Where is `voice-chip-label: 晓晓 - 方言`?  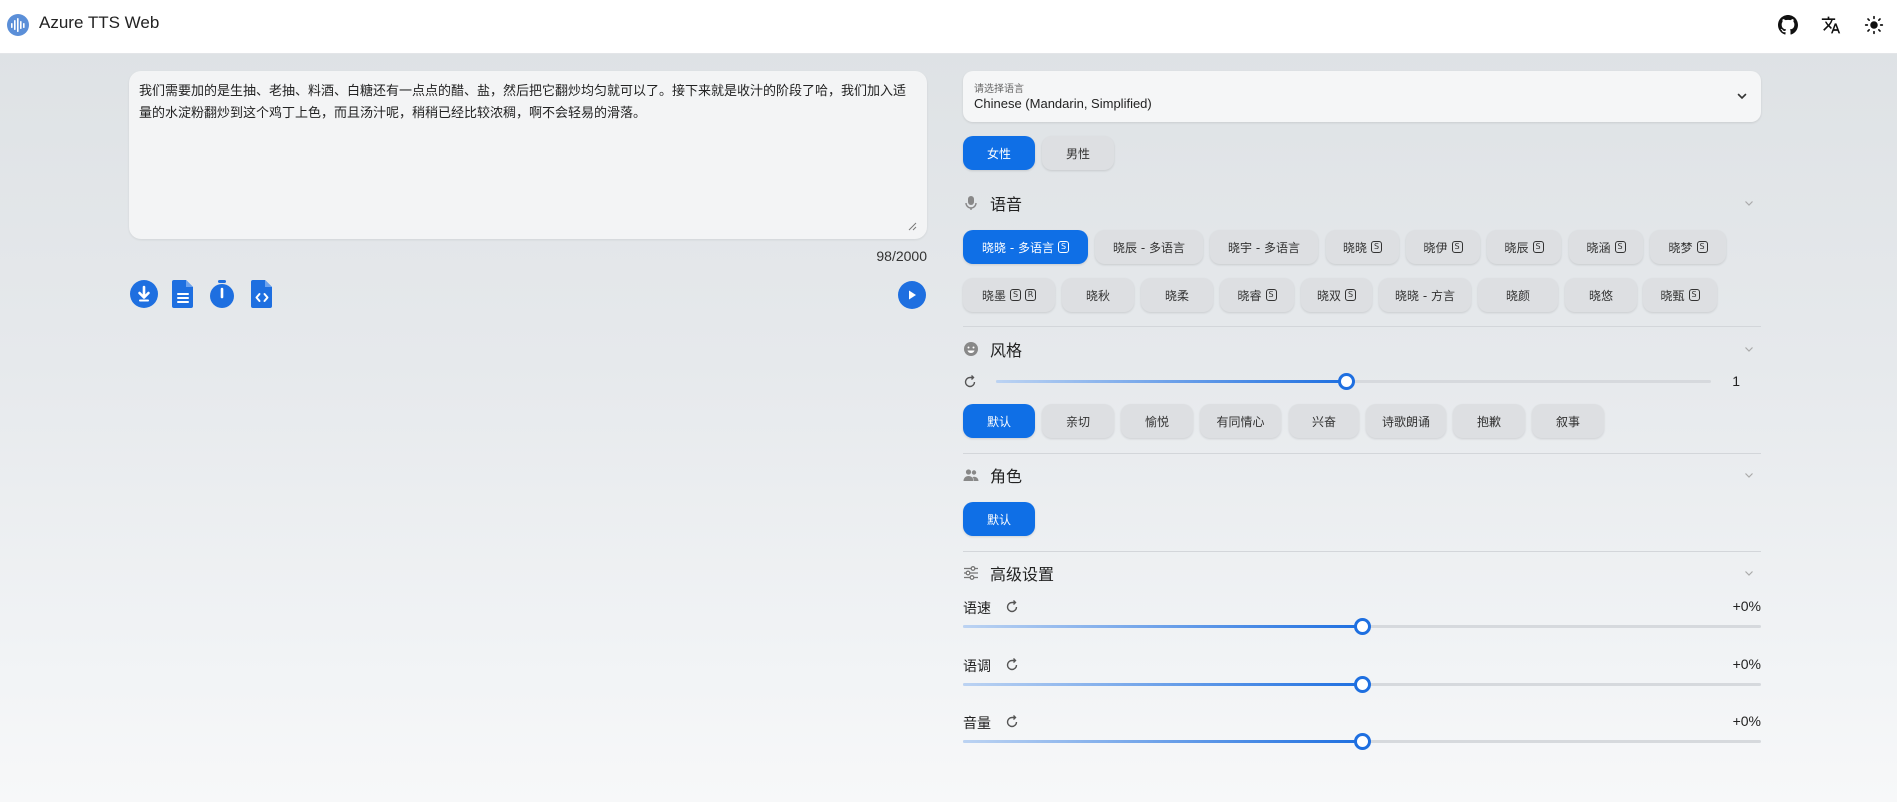 voice-chip-label: 晓晓 - 方言 is located at coordinates (1425, 295).